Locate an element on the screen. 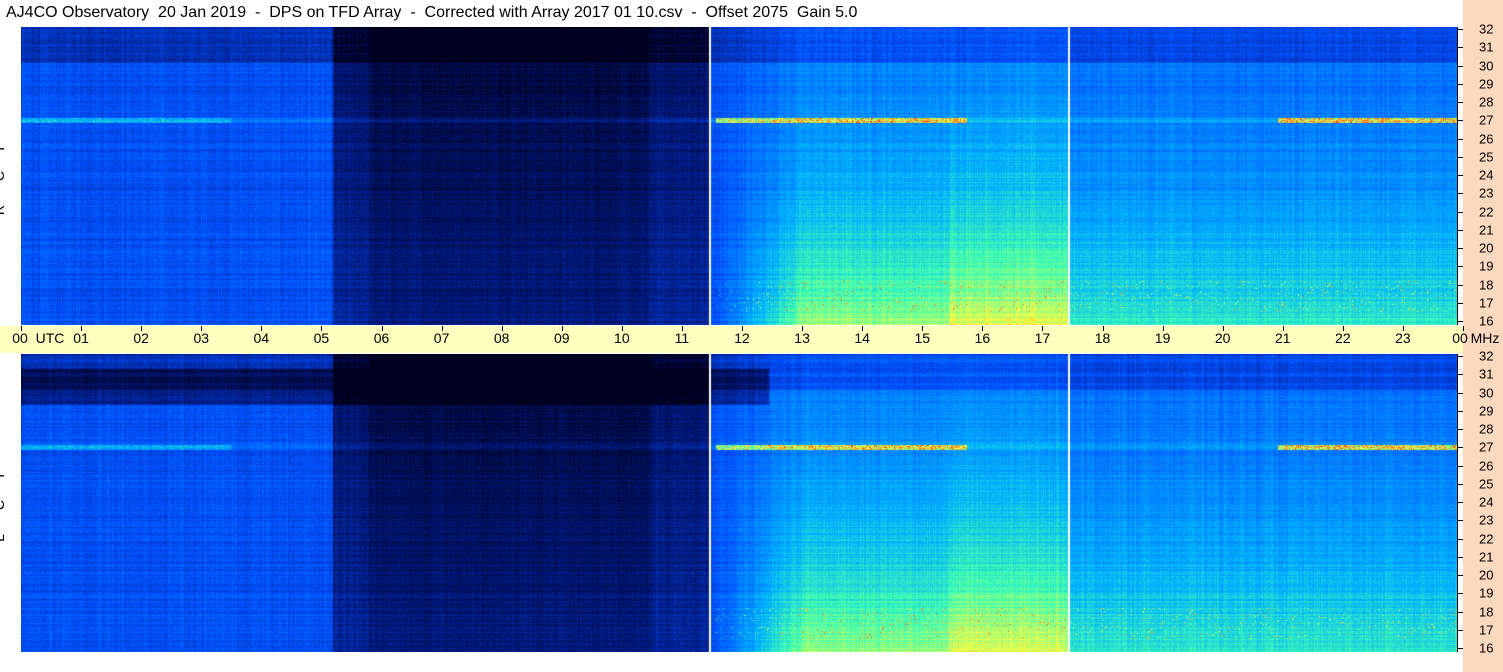 The height and width of the screenshot is (672, 1503). frequency-tick-label: 22 is located at coordinates (1486, 538).